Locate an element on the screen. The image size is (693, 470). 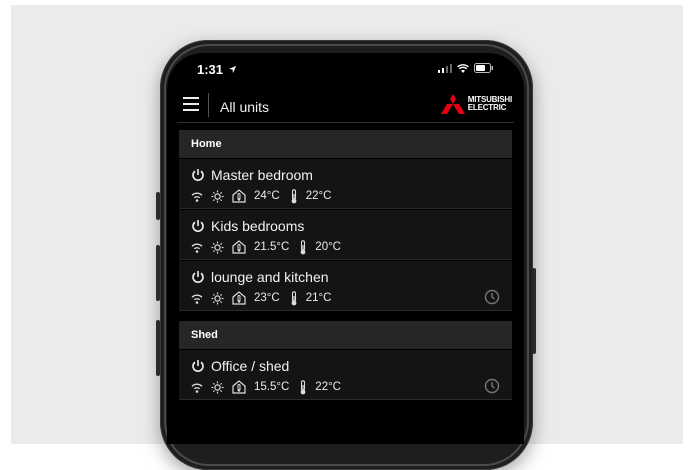
signal-icon is located at coordinates (445, 68).